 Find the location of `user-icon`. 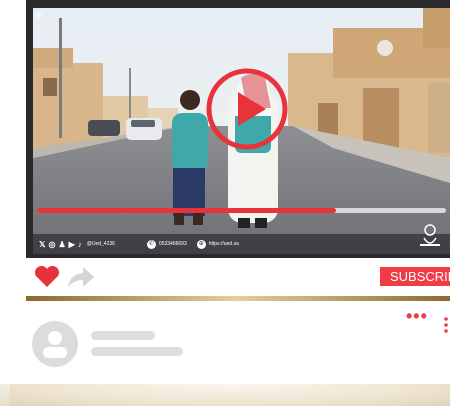

user-icon is located at coordinates (55, 344).